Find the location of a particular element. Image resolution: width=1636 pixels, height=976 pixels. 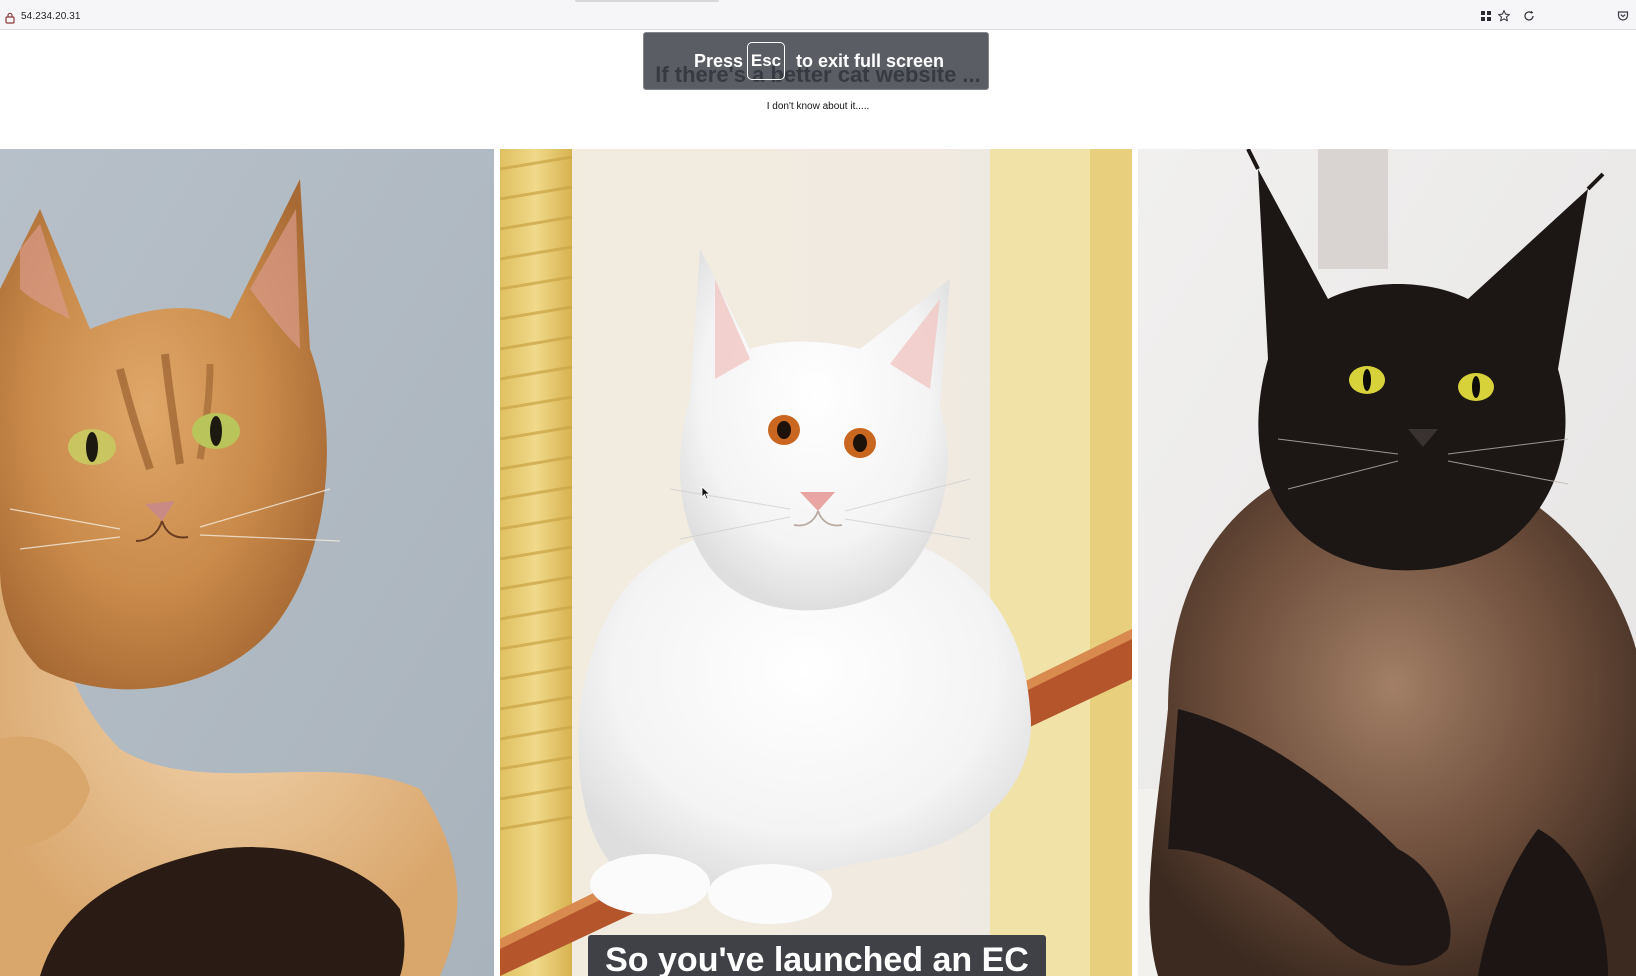

star-icon is located at coordinates (1504, 16).